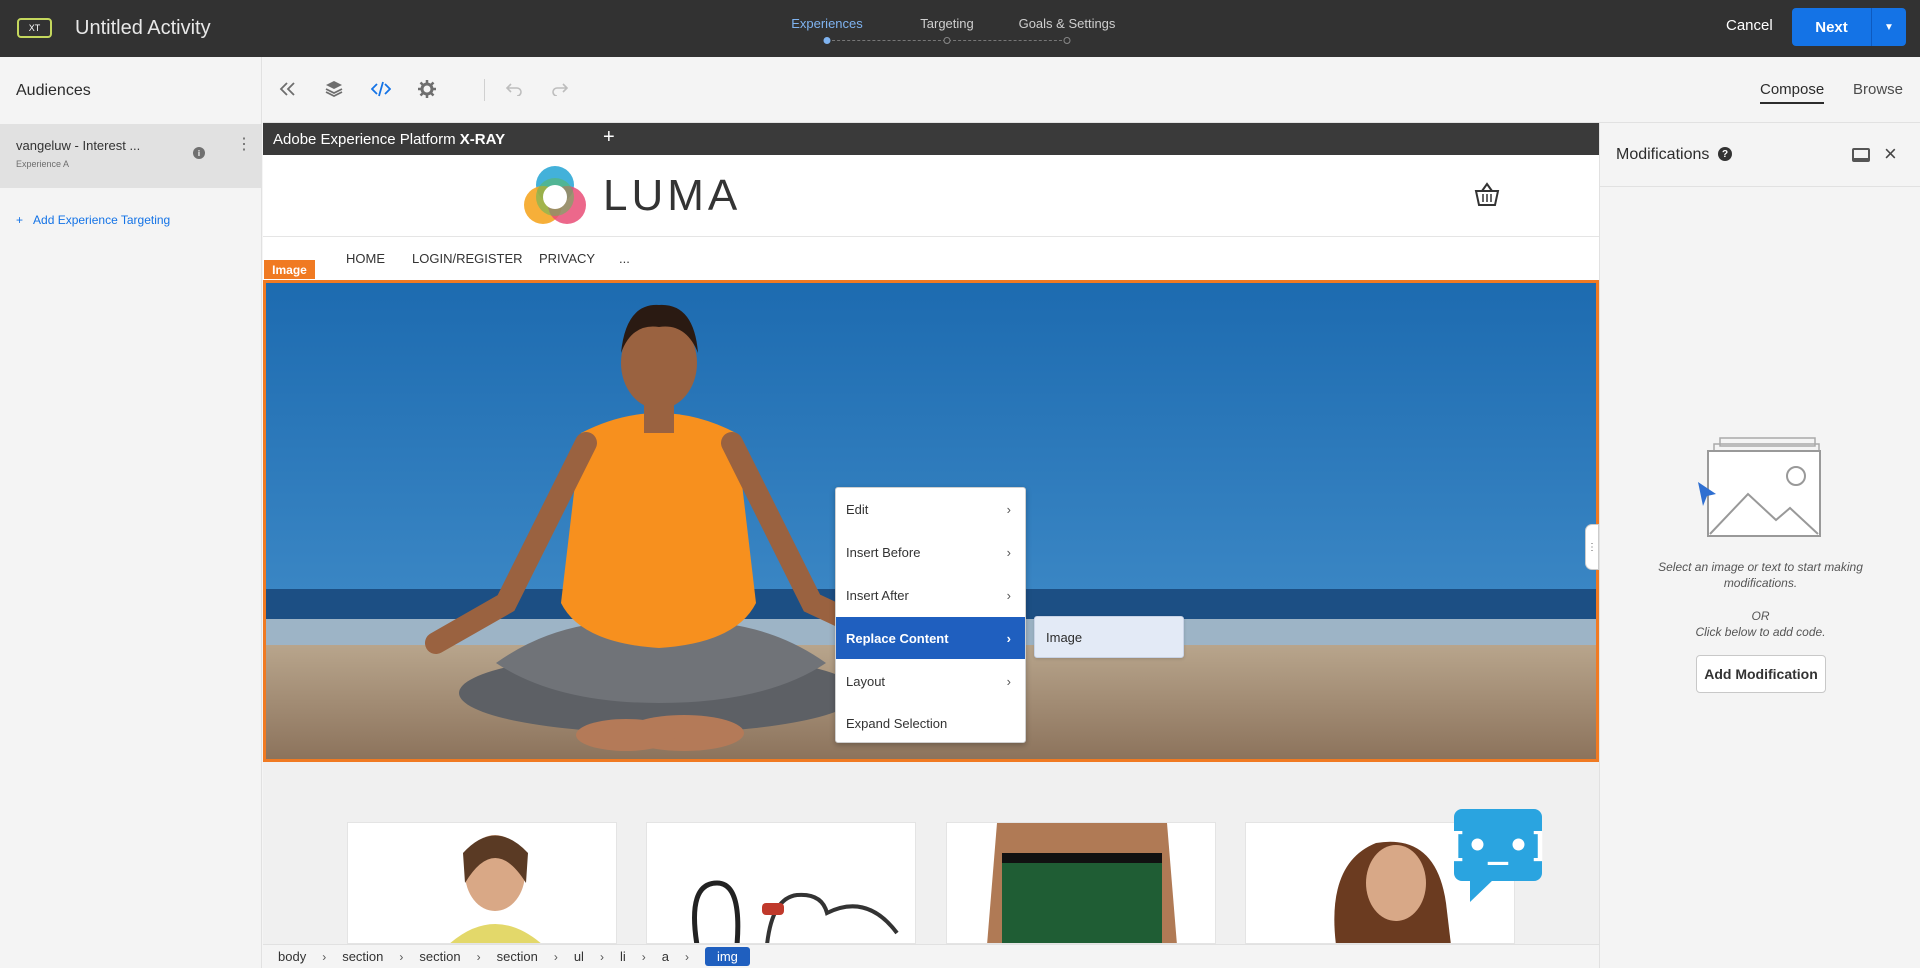  Describe the element at coordinates (560, 89) in the screenshot. I see `redo-icon` at that location.